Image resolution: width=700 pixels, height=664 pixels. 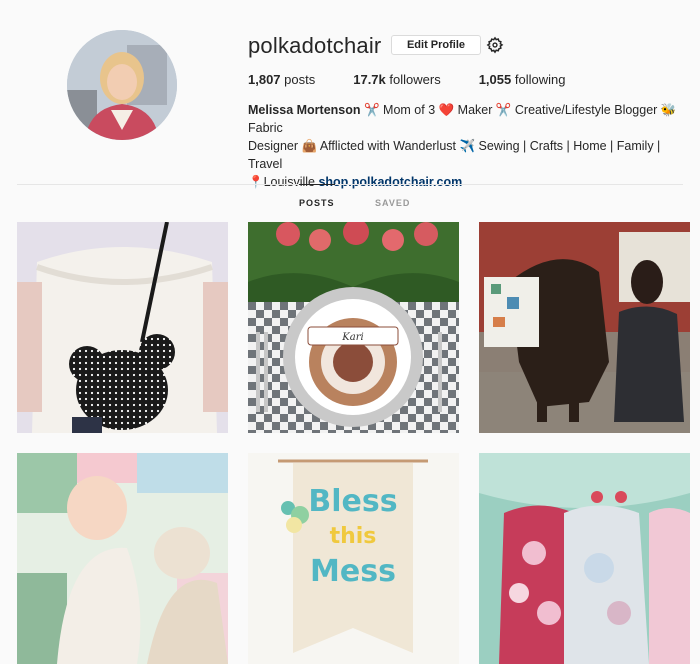 What do you see at coordinates (353, 536) in the screenshot?
I see `svg-text: this` at bounding box center [353, 536].